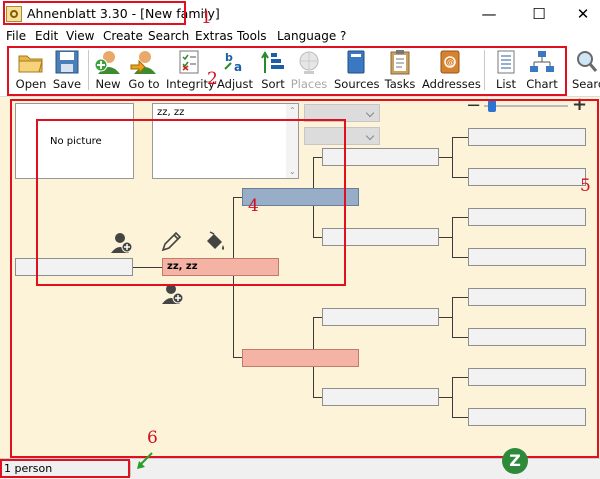 This screenshot has width=600, height=479. What do you see at coordinates (130, 469) in the screenshot?
I see `status-divider` at bounding box center [130, 469].